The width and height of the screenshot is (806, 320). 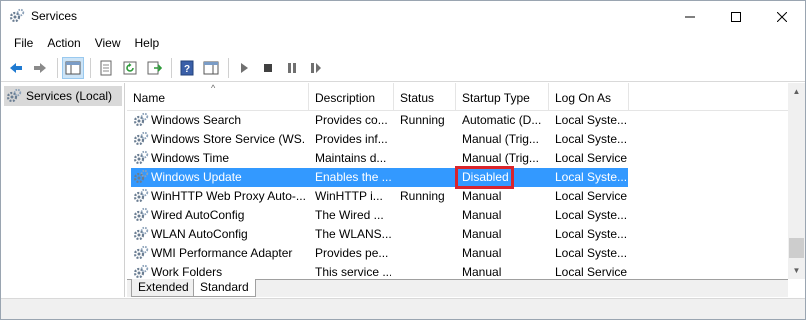 What do you see at coordinates (690, 16) in the screenshot?
I see `minimize-button` at bounding box center [690, 16].